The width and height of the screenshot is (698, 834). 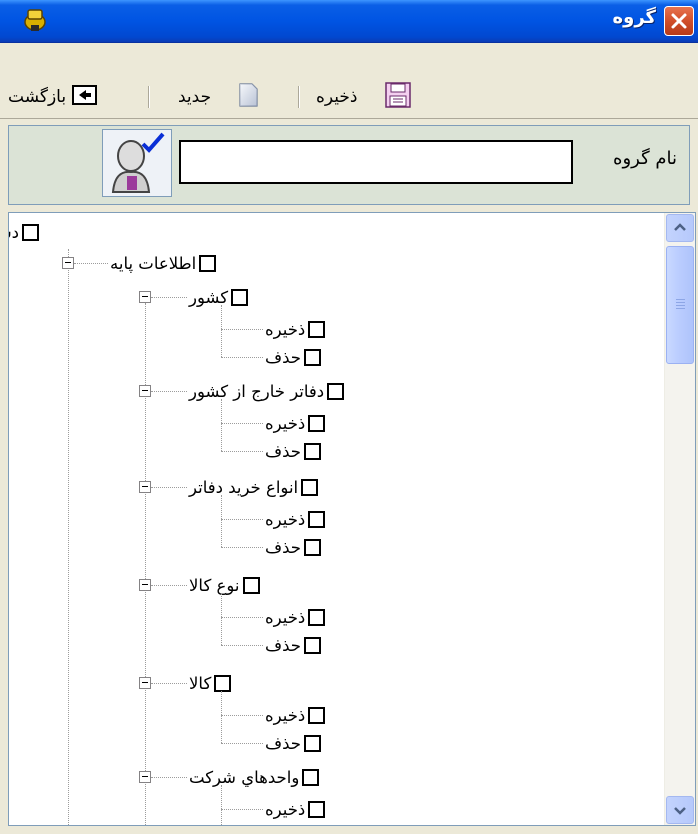 I want to click on group-name-panel: نام گروه, so click(x=349, y=165).